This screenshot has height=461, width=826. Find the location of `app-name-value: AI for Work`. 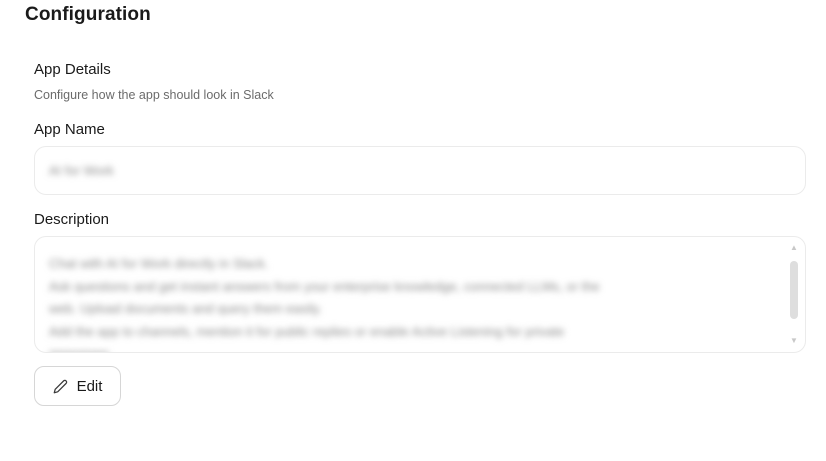

app-name-value: AI for Work is located at coordinates (81, 170).